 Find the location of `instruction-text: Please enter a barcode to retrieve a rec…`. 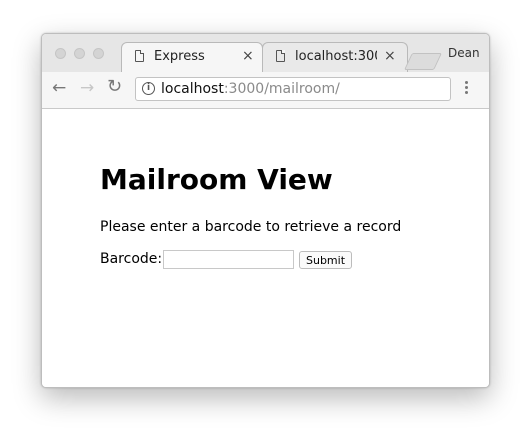

instruction-text: Please enter a barcode to retrieve a rec… is located at coordinates (251, 227).